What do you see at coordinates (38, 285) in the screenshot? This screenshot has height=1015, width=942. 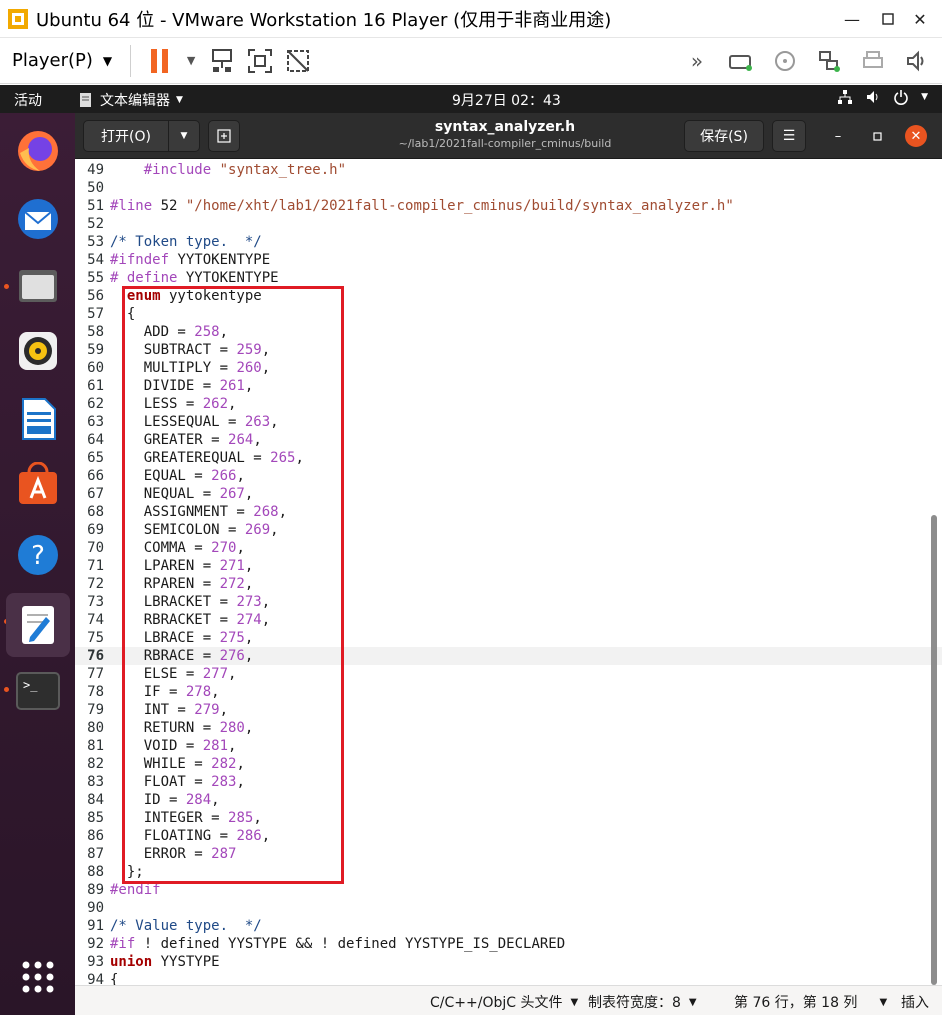 I see `files-icon` at bounding box center [38, 285].